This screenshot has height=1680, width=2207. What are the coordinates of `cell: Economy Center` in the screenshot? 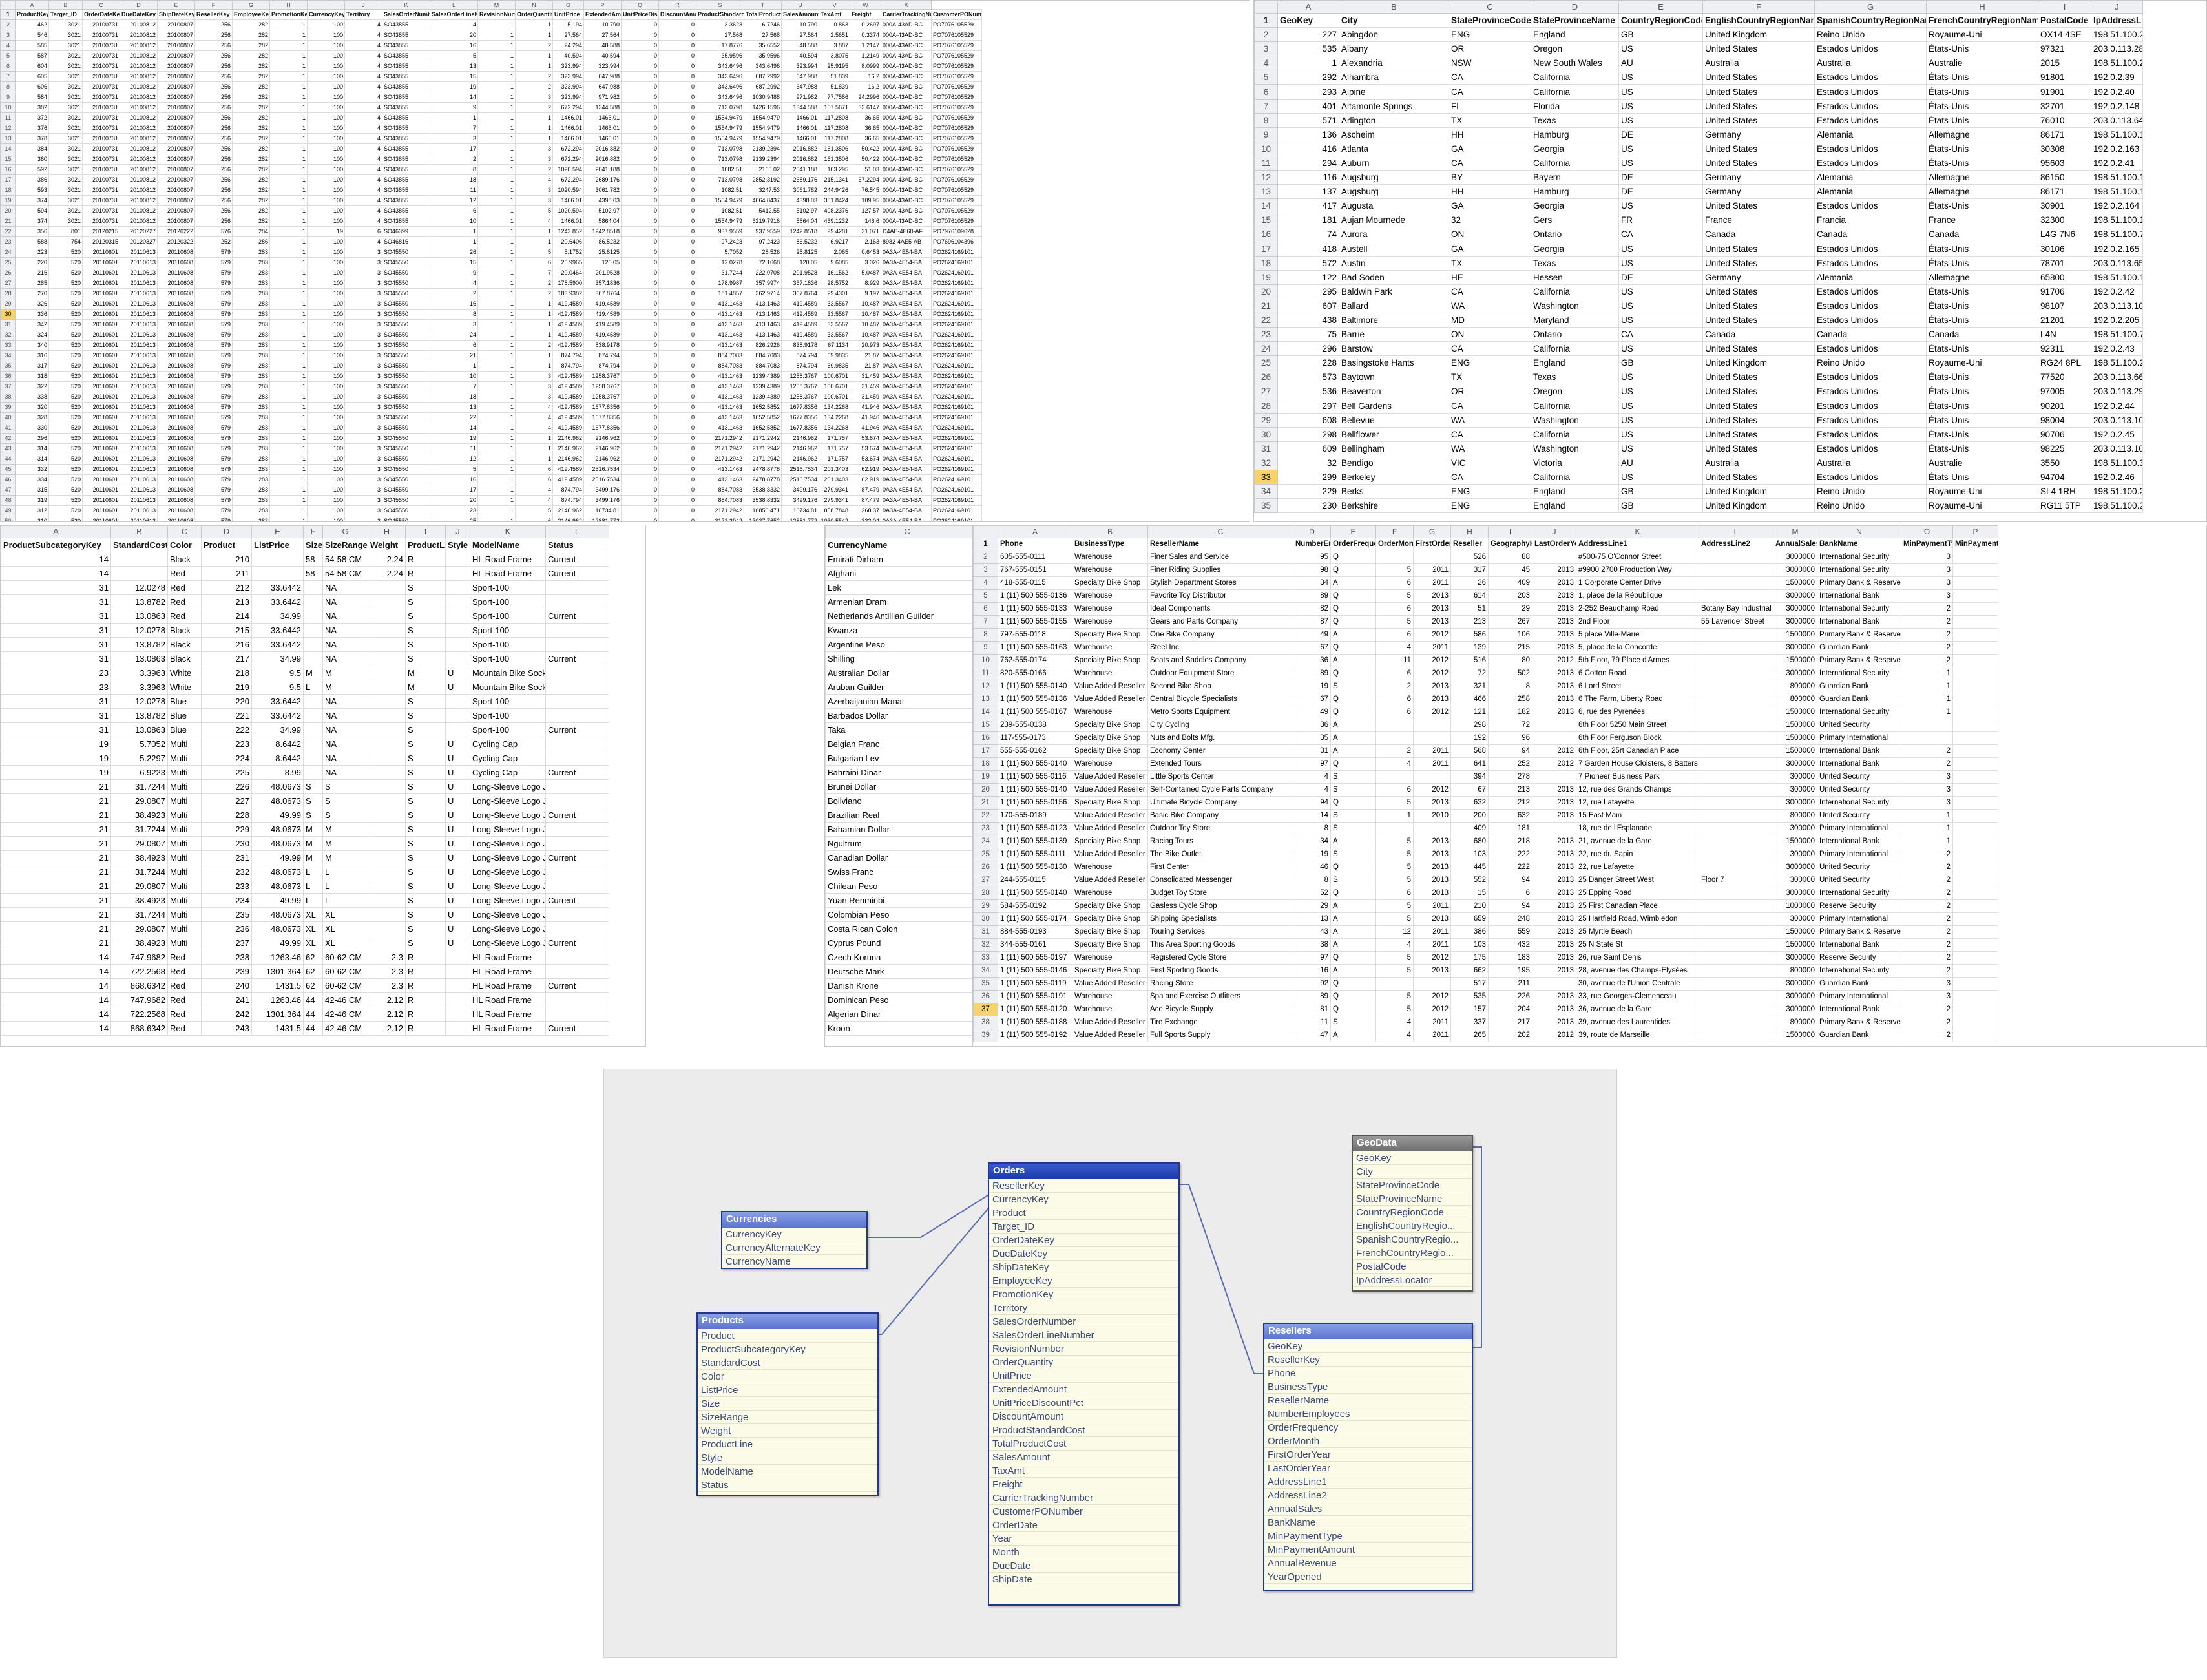 It's located at (1220, 751).